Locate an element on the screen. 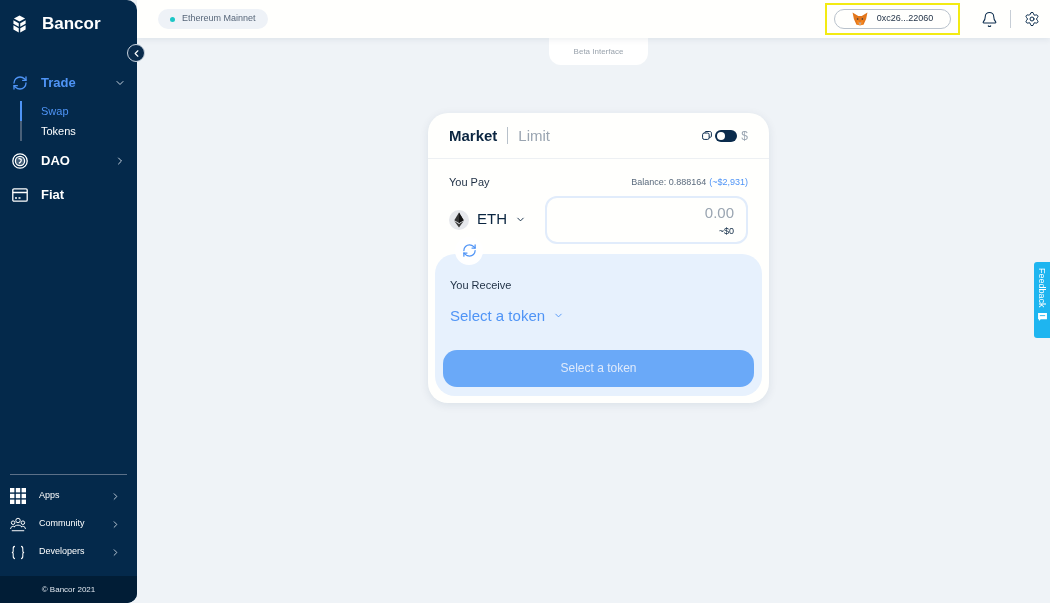 The image size is (1050, 603). logo-icon is located at coordinates (19, 24).